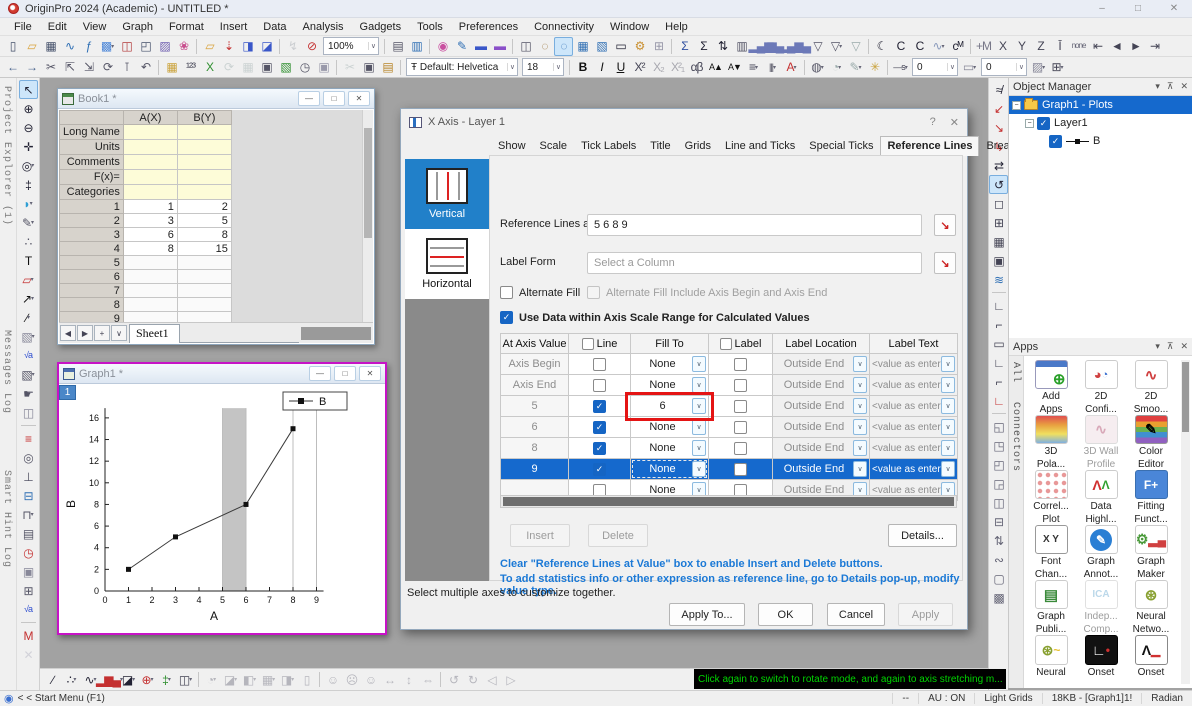 The height and width of the screenshot is (706, 1192). What do you see at coordinates (1100, 123) in the screenshot?
I see `tree-item-layer1: − ✓ Layer1` at bounding box center [1100, 123].